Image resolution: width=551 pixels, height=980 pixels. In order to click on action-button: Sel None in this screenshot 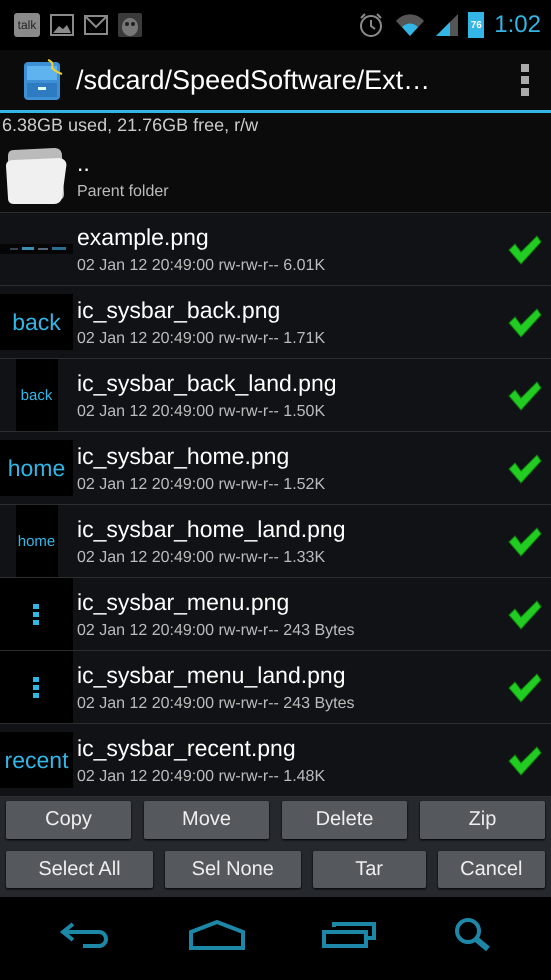, I will do `click(232, 869)`.